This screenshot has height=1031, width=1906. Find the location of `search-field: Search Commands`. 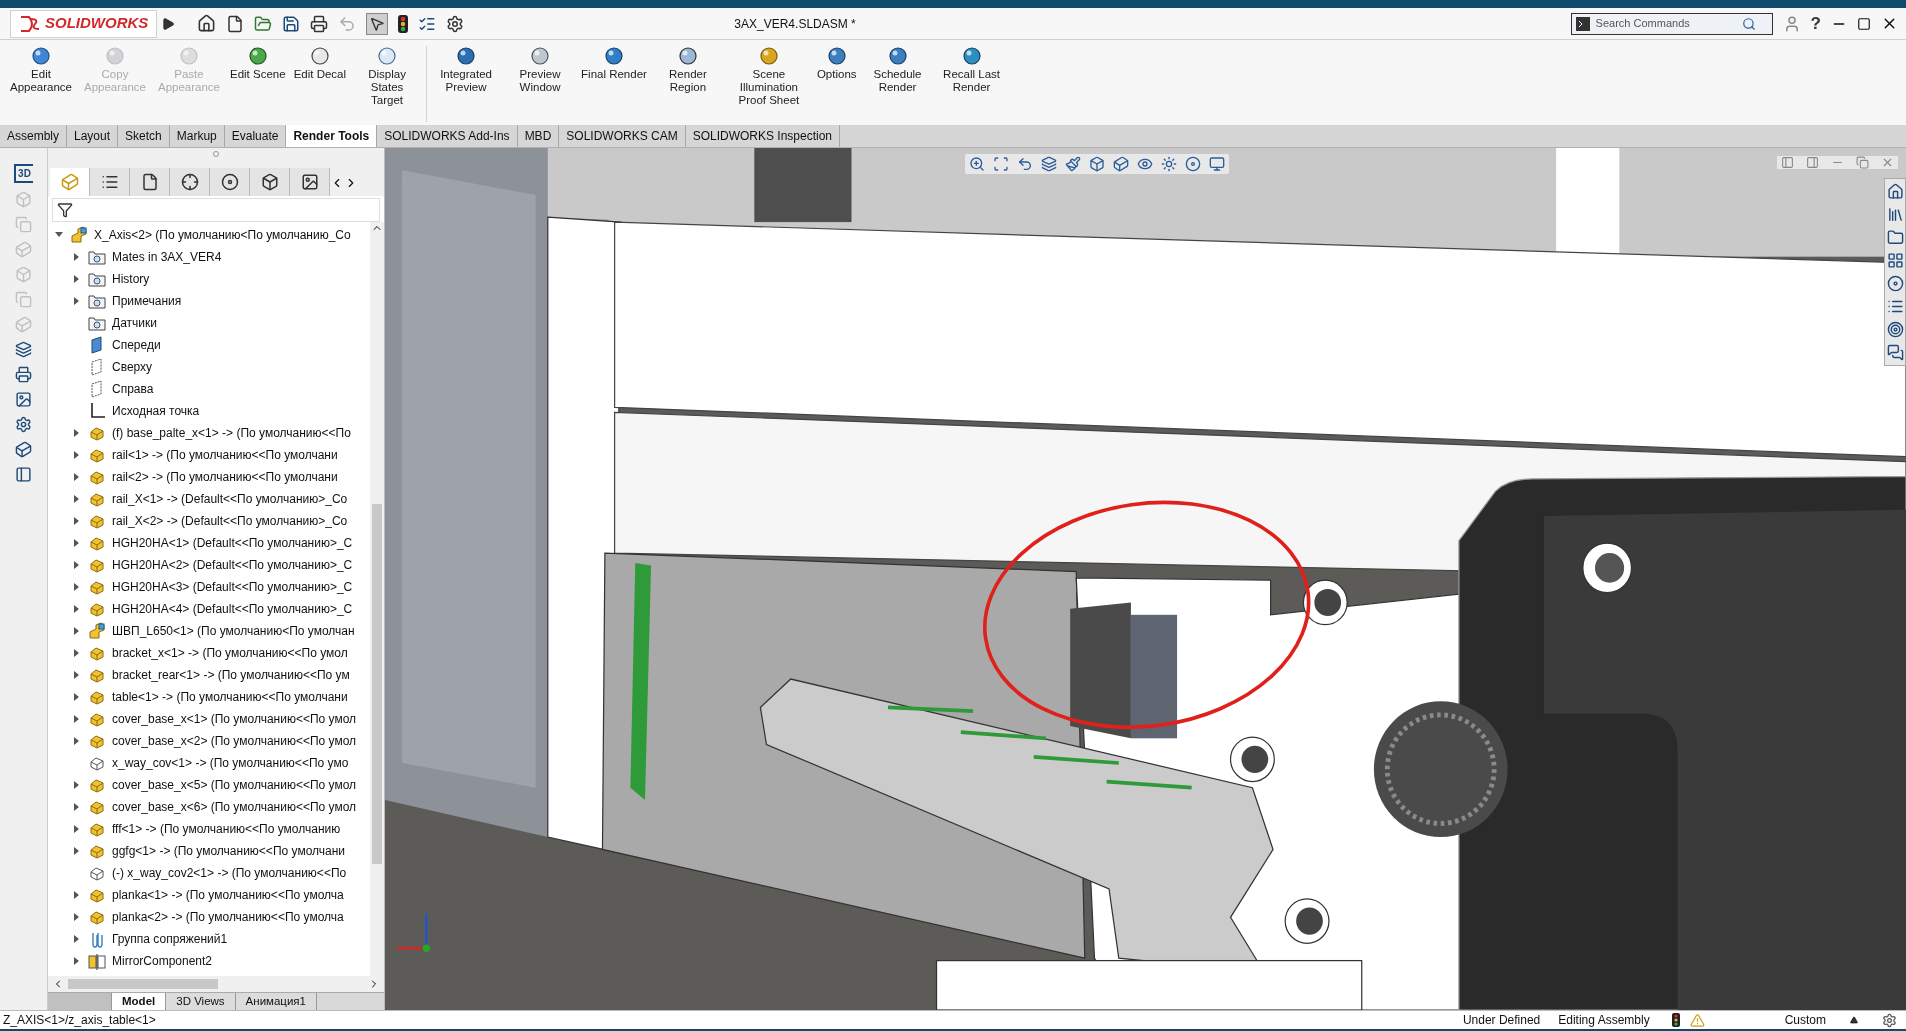

search-field: Search Commands is located at coordinates (1665, 23).